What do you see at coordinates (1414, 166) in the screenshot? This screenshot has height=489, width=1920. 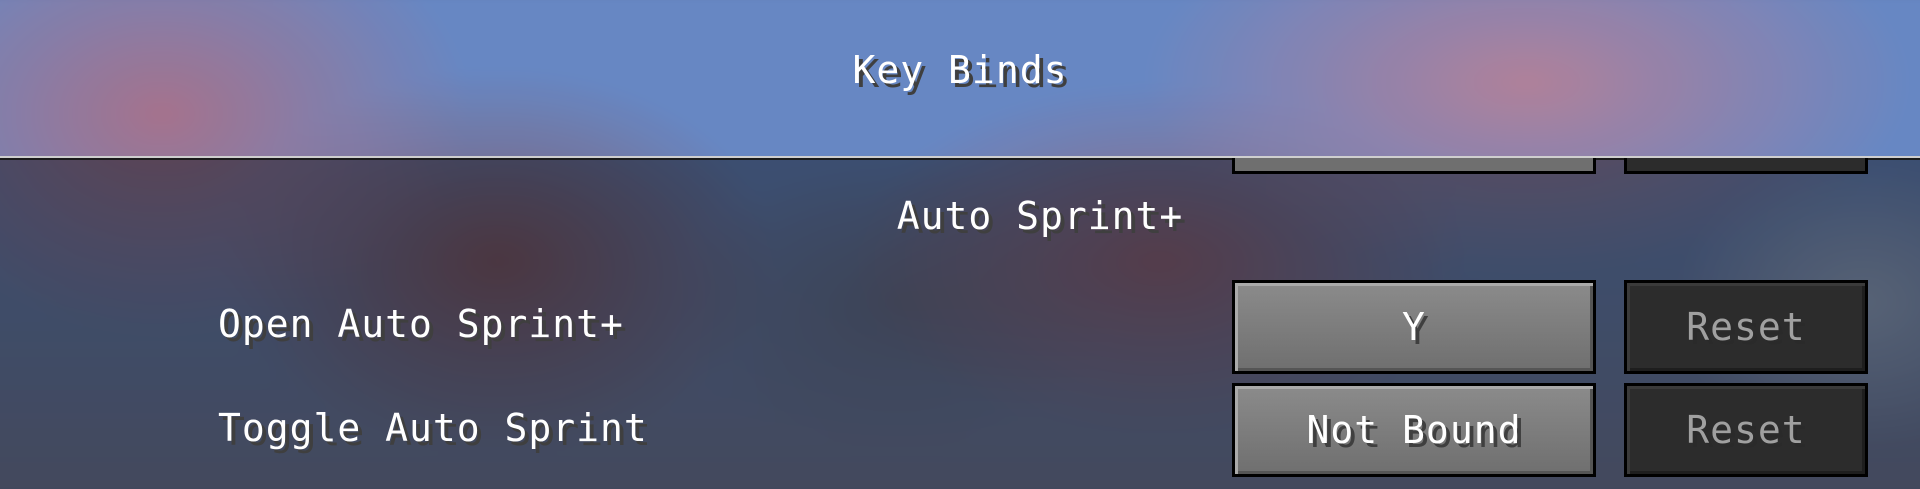 I see `previous-row-key-button` at bounding box center [1414, 166].